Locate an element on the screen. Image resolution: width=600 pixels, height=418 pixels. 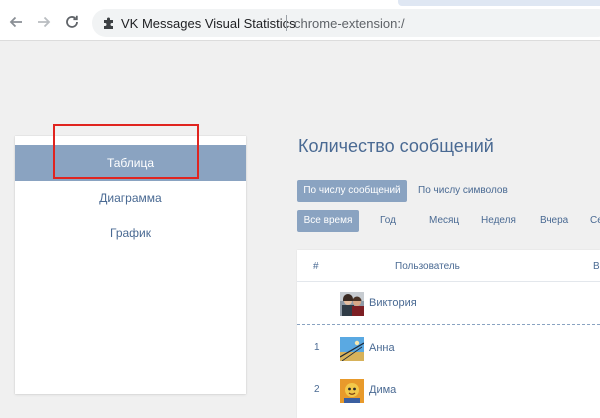
sidebar-item-label: Диаграмма is located at coordinates (130, 198).